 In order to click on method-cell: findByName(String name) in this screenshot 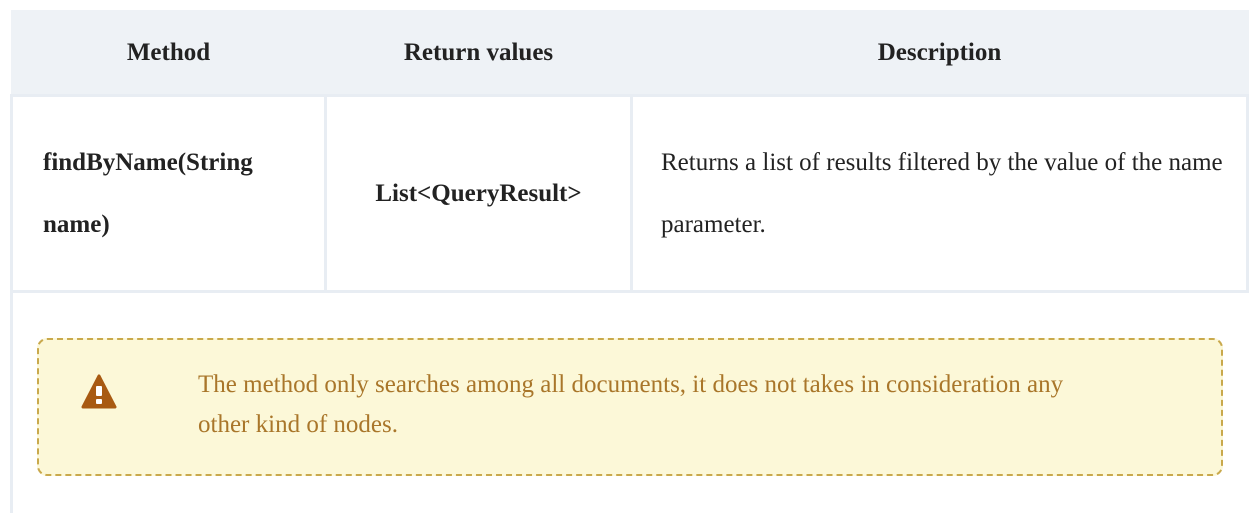, I will do `click(168, 193)`.